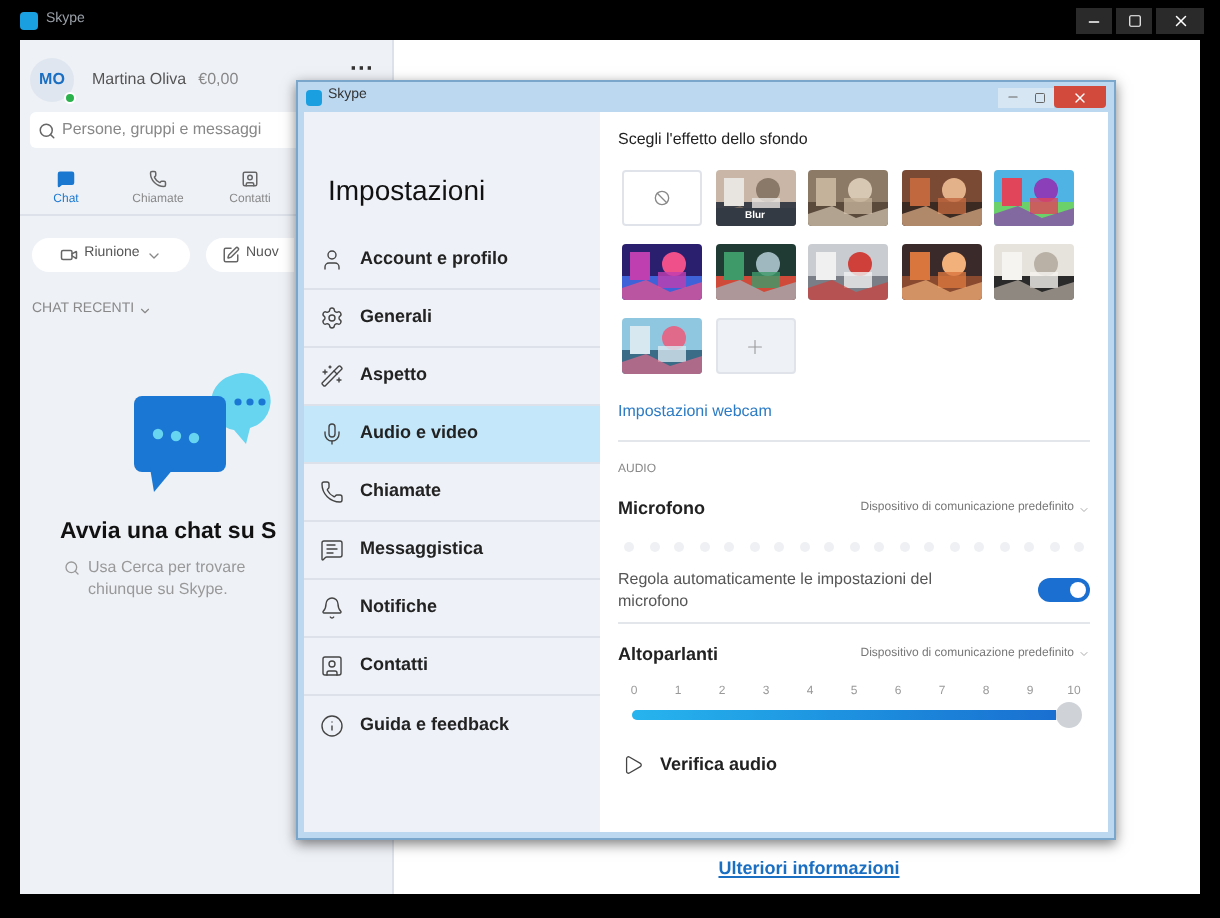  I want to click on avatar: MO, so click(52, 79).